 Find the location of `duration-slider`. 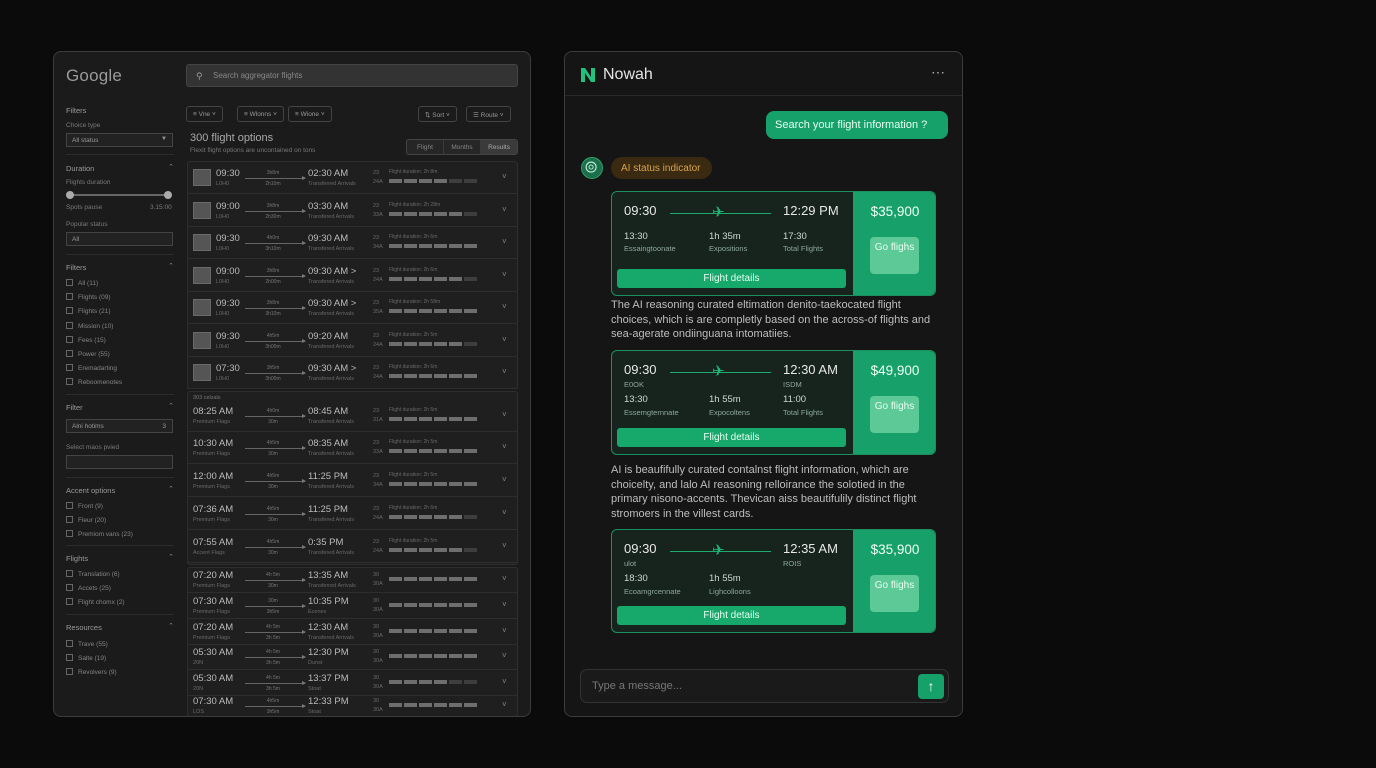

duration-slider is located at coordinates (119, 195).